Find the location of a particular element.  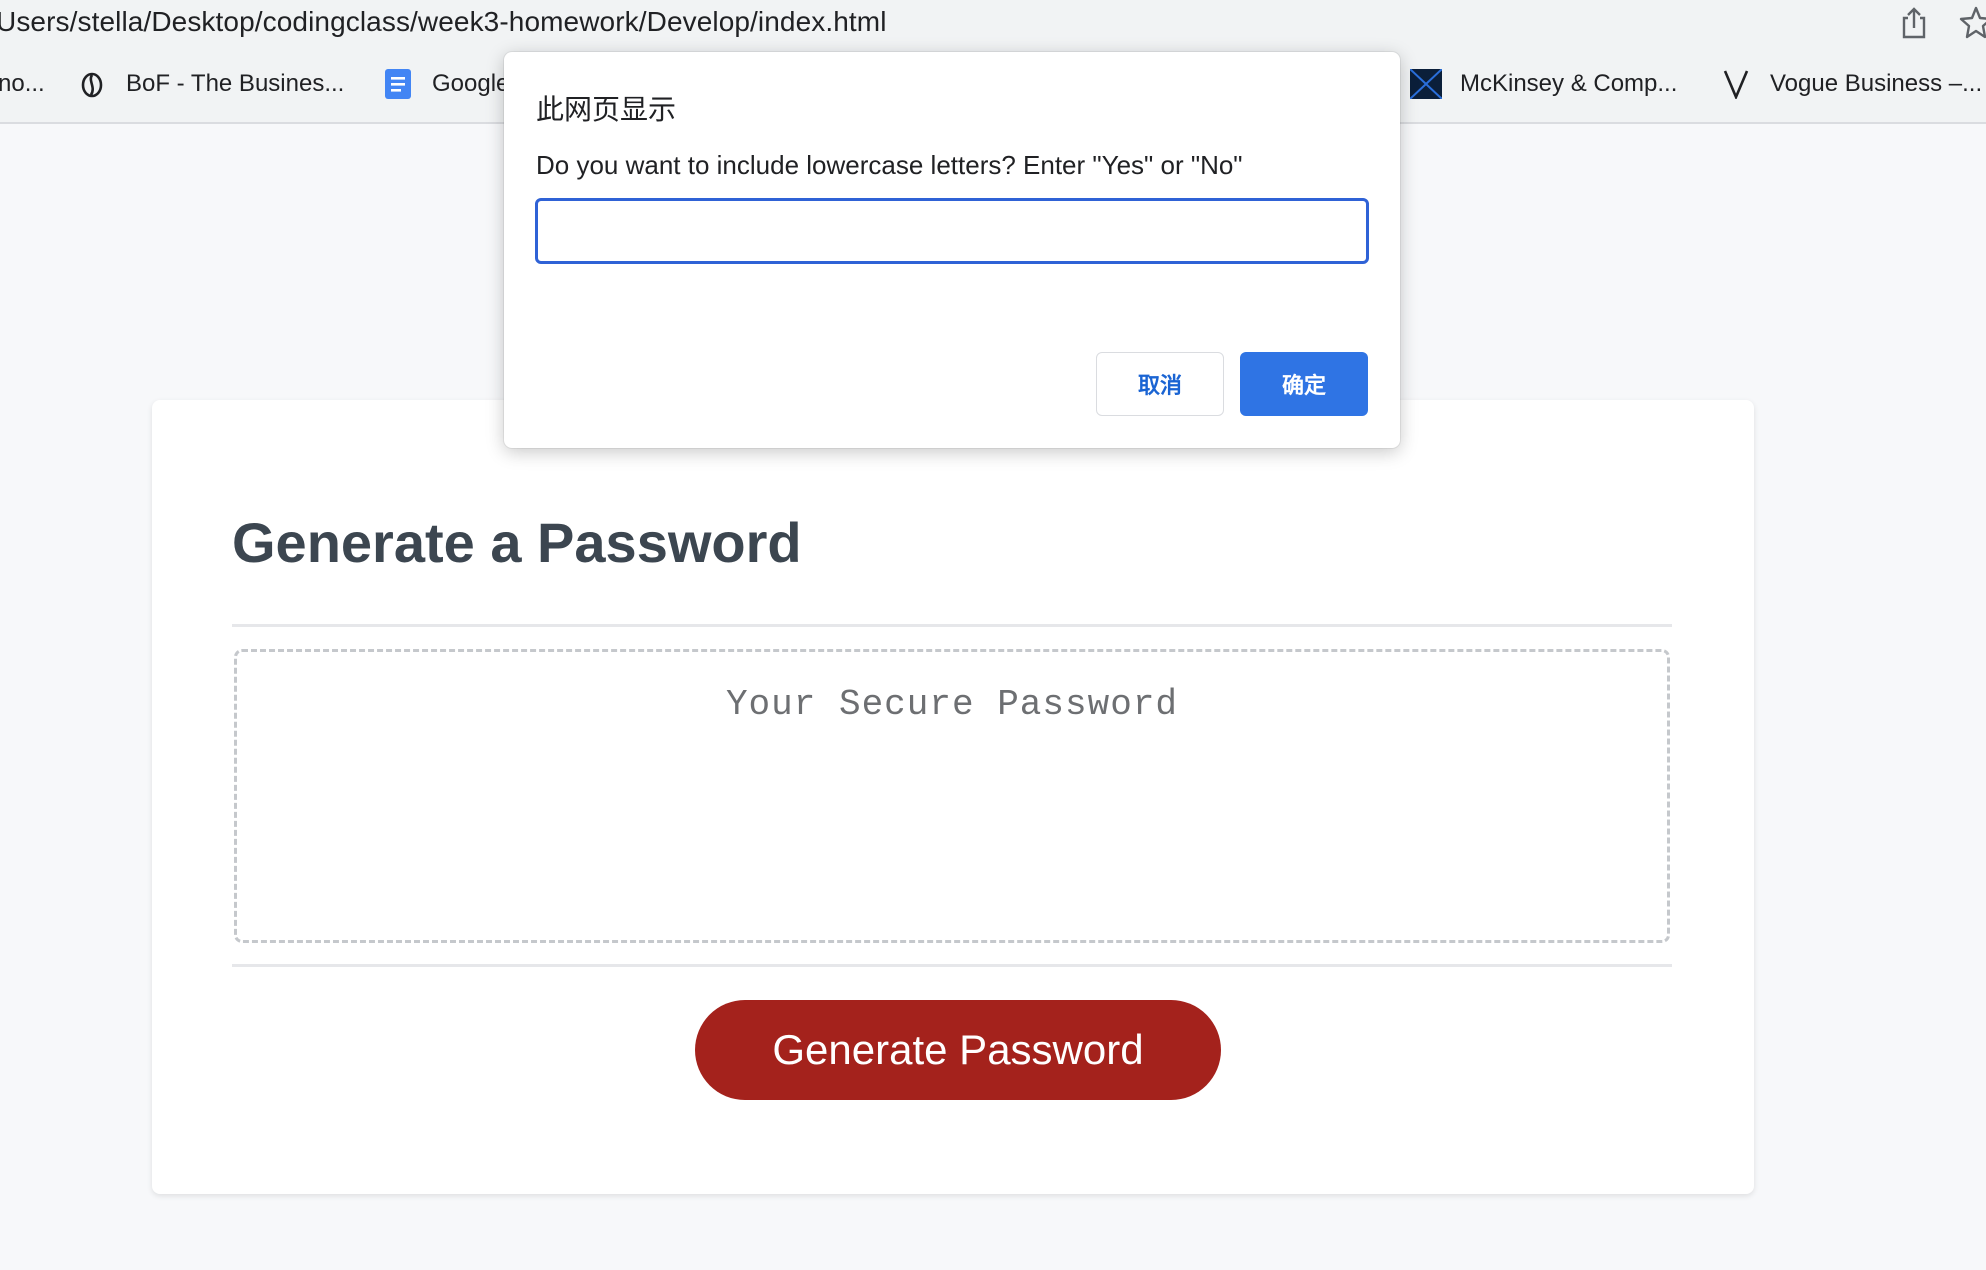

cancel-button: 取消 is located at coordinates (1160, 384).